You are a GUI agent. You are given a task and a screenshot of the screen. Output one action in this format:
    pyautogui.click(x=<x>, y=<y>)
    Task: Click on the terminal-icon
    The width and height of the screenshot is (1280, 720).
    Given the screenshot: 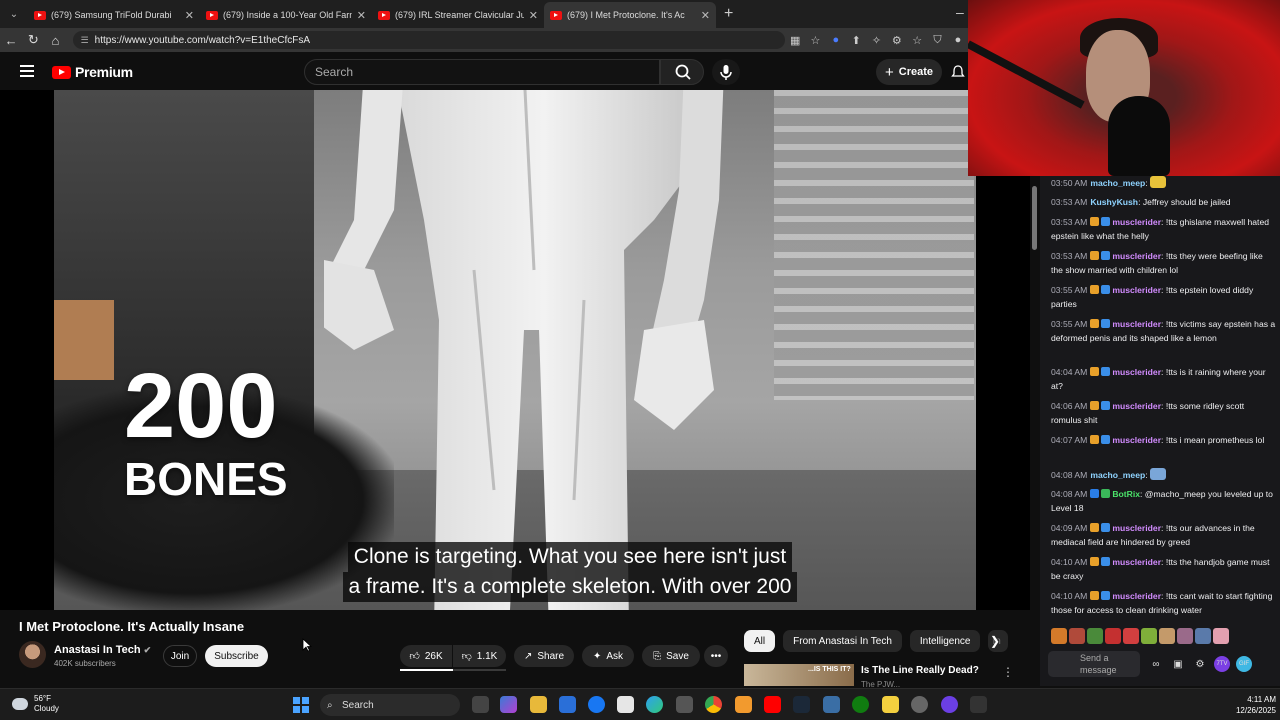 What is the action you would take?
    pyautogui.click(x=978, y=704)
    